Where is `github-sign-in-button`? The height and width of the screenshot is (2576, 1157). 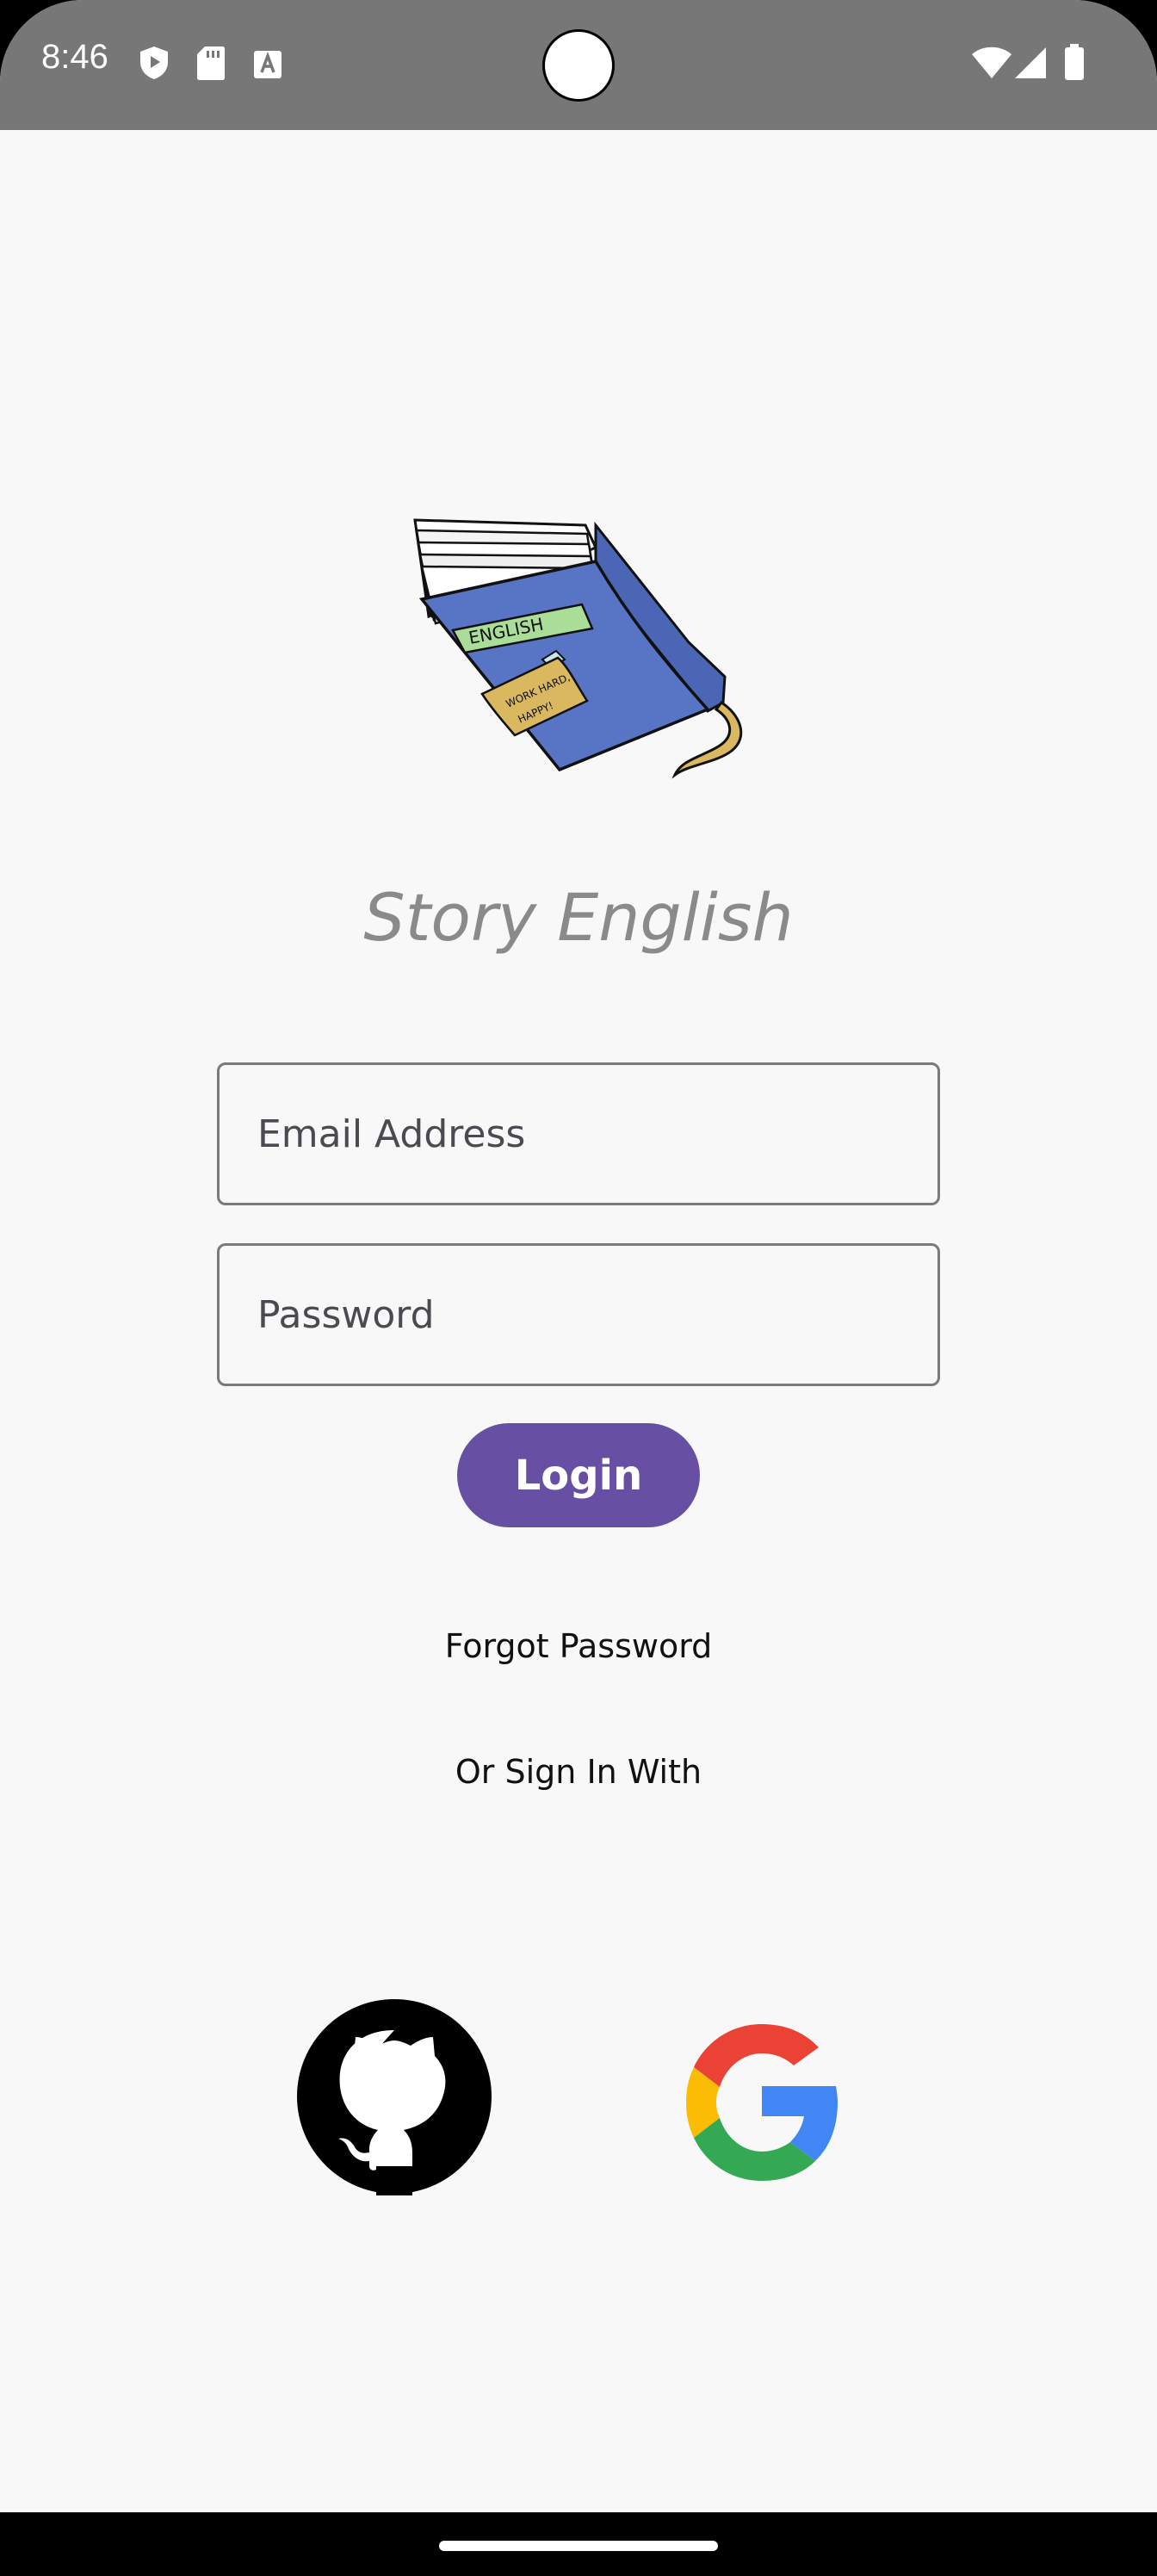
github-sign-in-button is located at coordinates (394, 2096).